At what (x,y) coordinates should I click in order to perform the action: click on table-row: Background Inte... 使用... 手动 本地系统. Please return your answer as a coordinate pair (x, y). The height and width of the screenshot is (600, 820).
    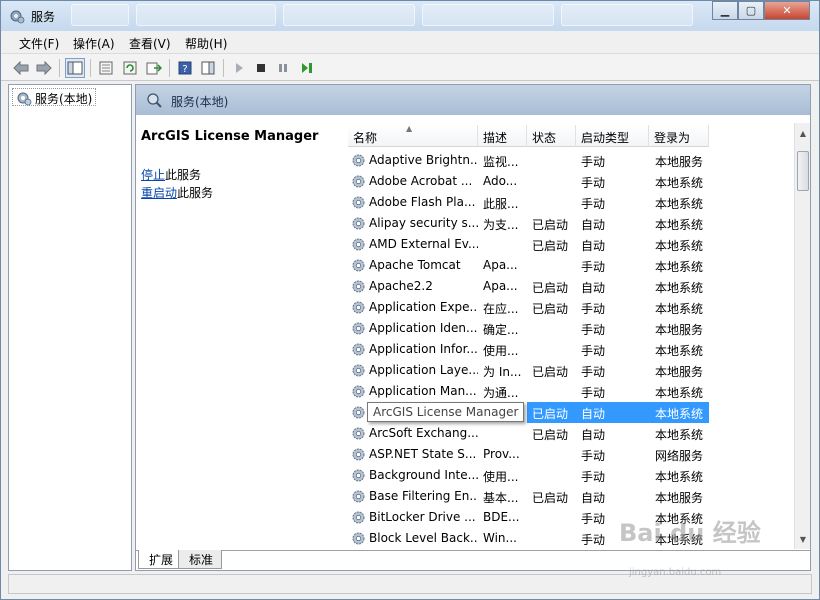
    Looking at the image, I should click on (528, 475).